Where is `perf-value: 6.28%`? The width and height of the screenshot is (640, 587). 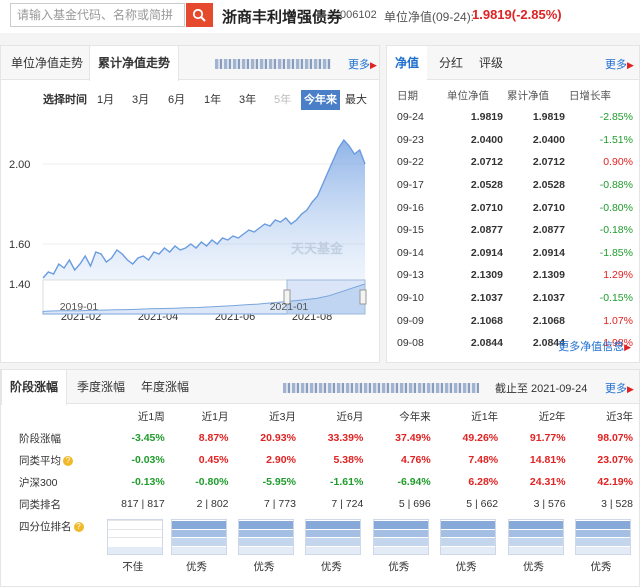 perf-value: 6.28% is located at coordinates (483, 482).